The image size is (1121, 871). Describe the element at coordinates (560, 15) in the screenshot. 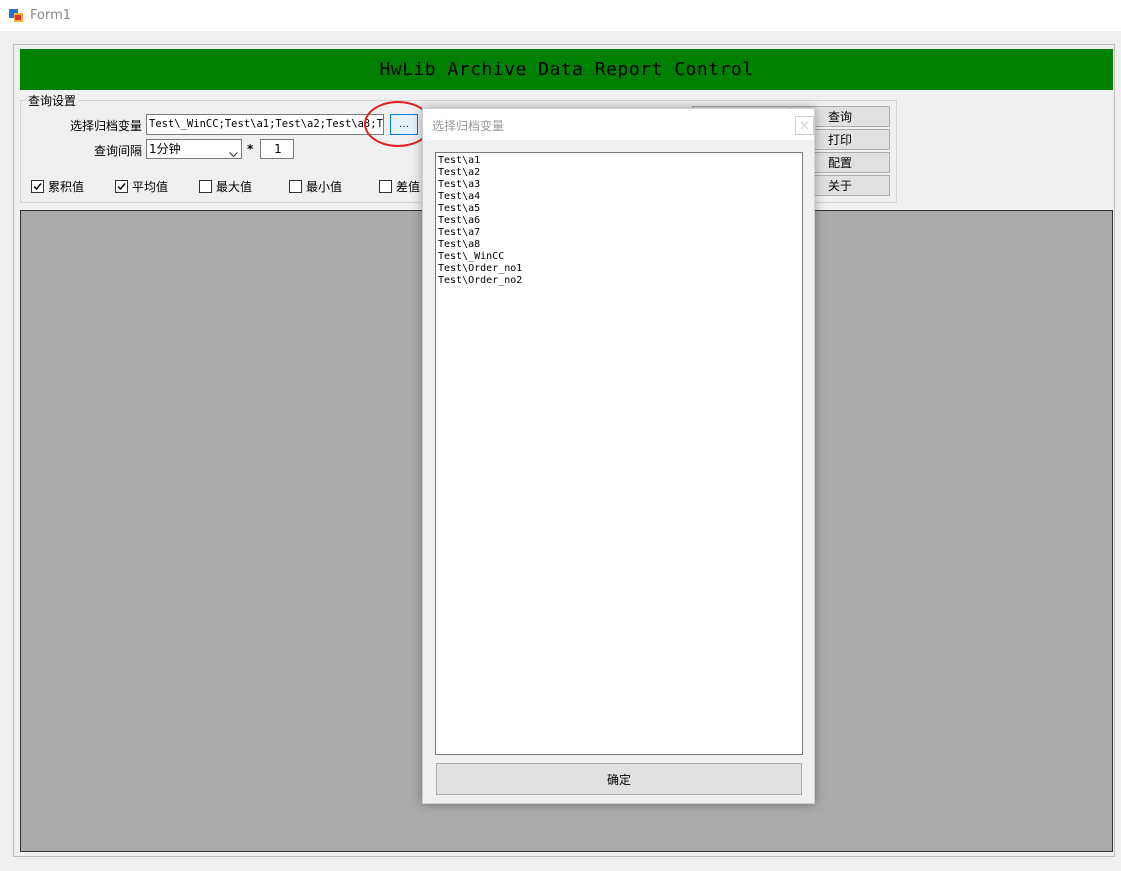

I see `window-titlebar: Form1` at that location.